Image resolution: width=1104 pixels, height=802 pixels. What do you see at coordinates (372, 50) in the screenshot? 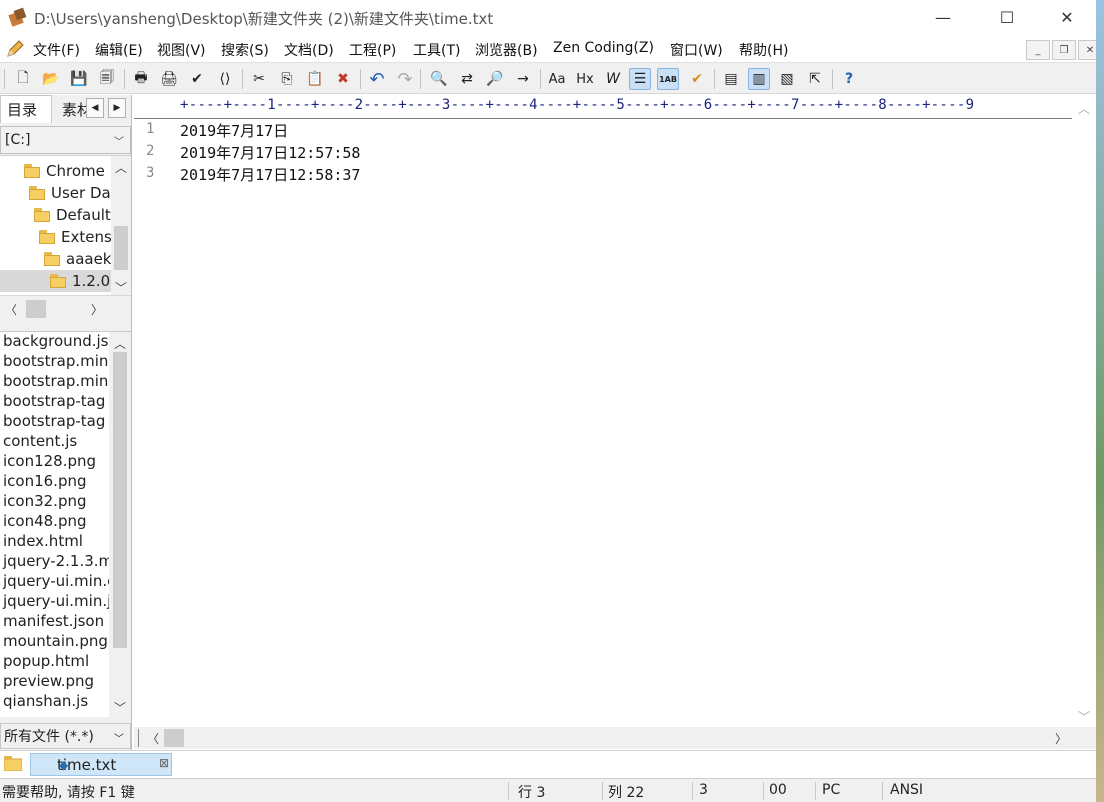
I see `menu-project: 工程(P)` at bounding box center [372, 50].